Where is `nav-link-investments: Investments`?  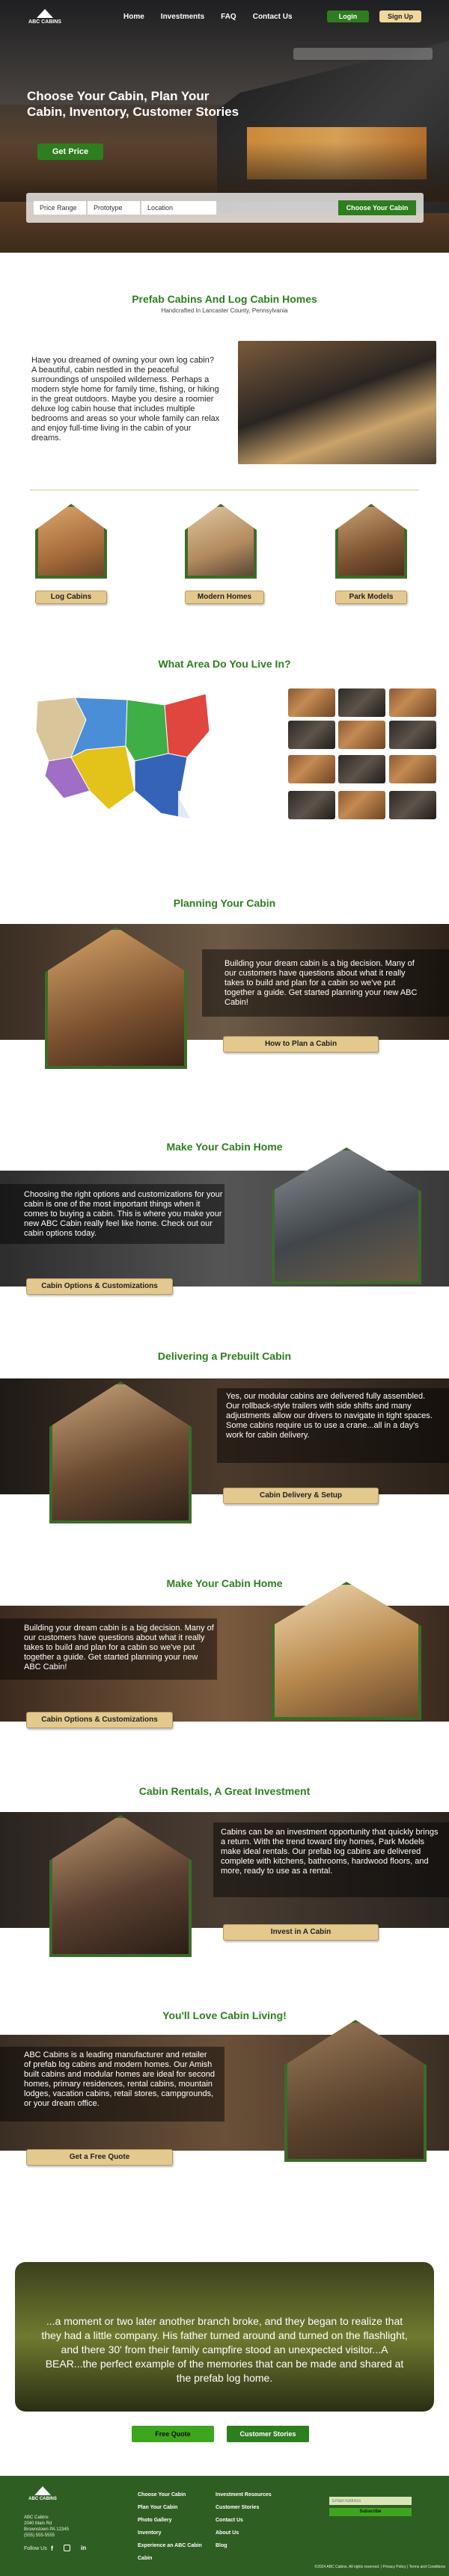
nav-link-investments: Investments is located at coordinates (182, 17).